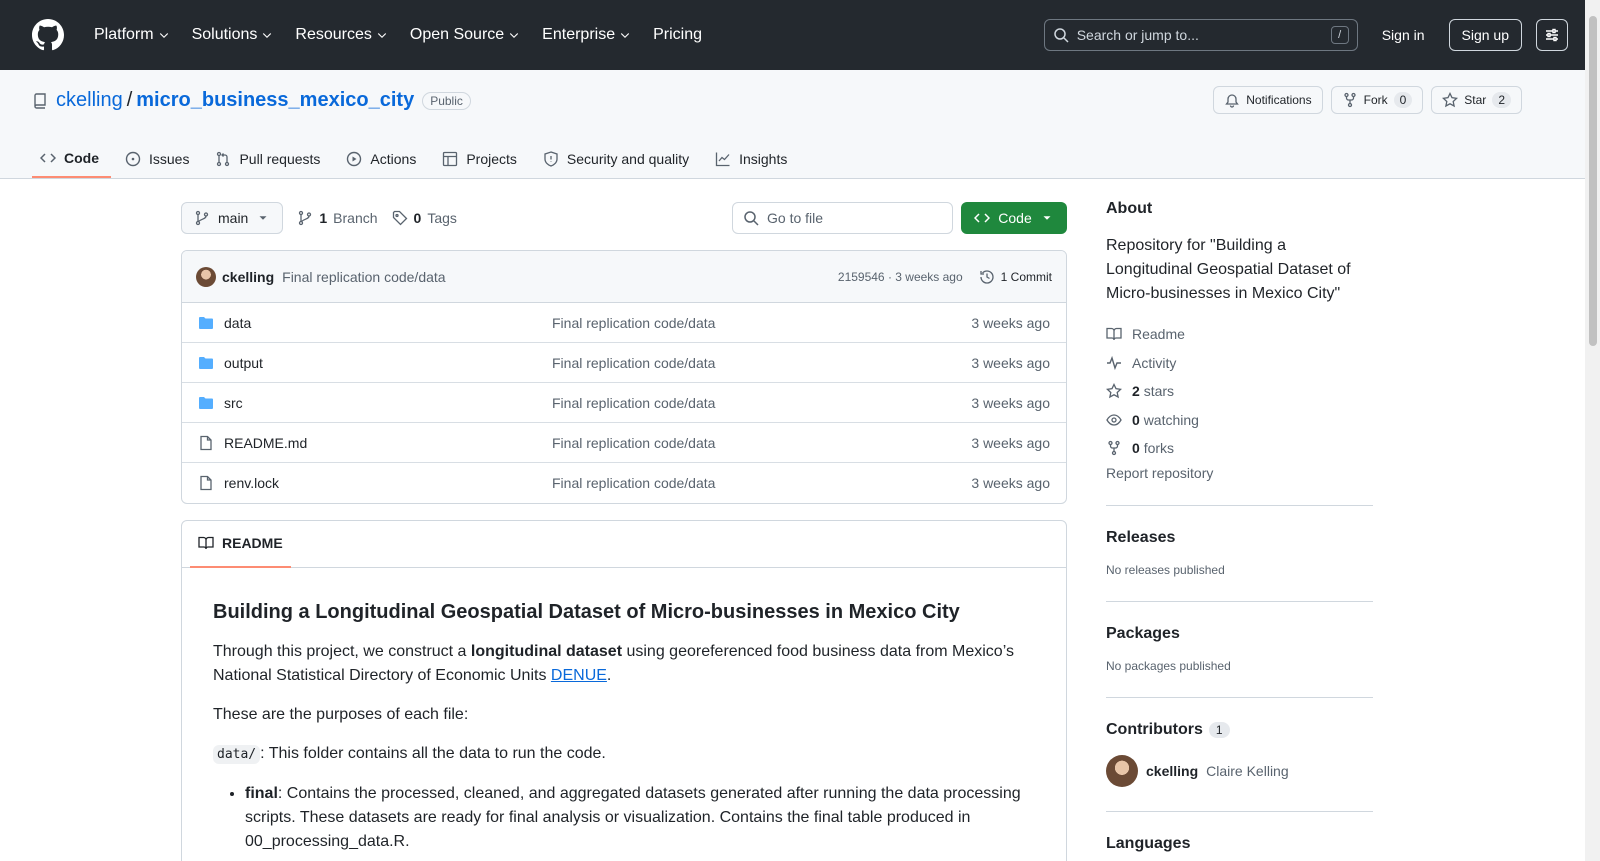 The image size is (1600, 861). I want to click on file-name-link: renv.lock, so click(388, 483).